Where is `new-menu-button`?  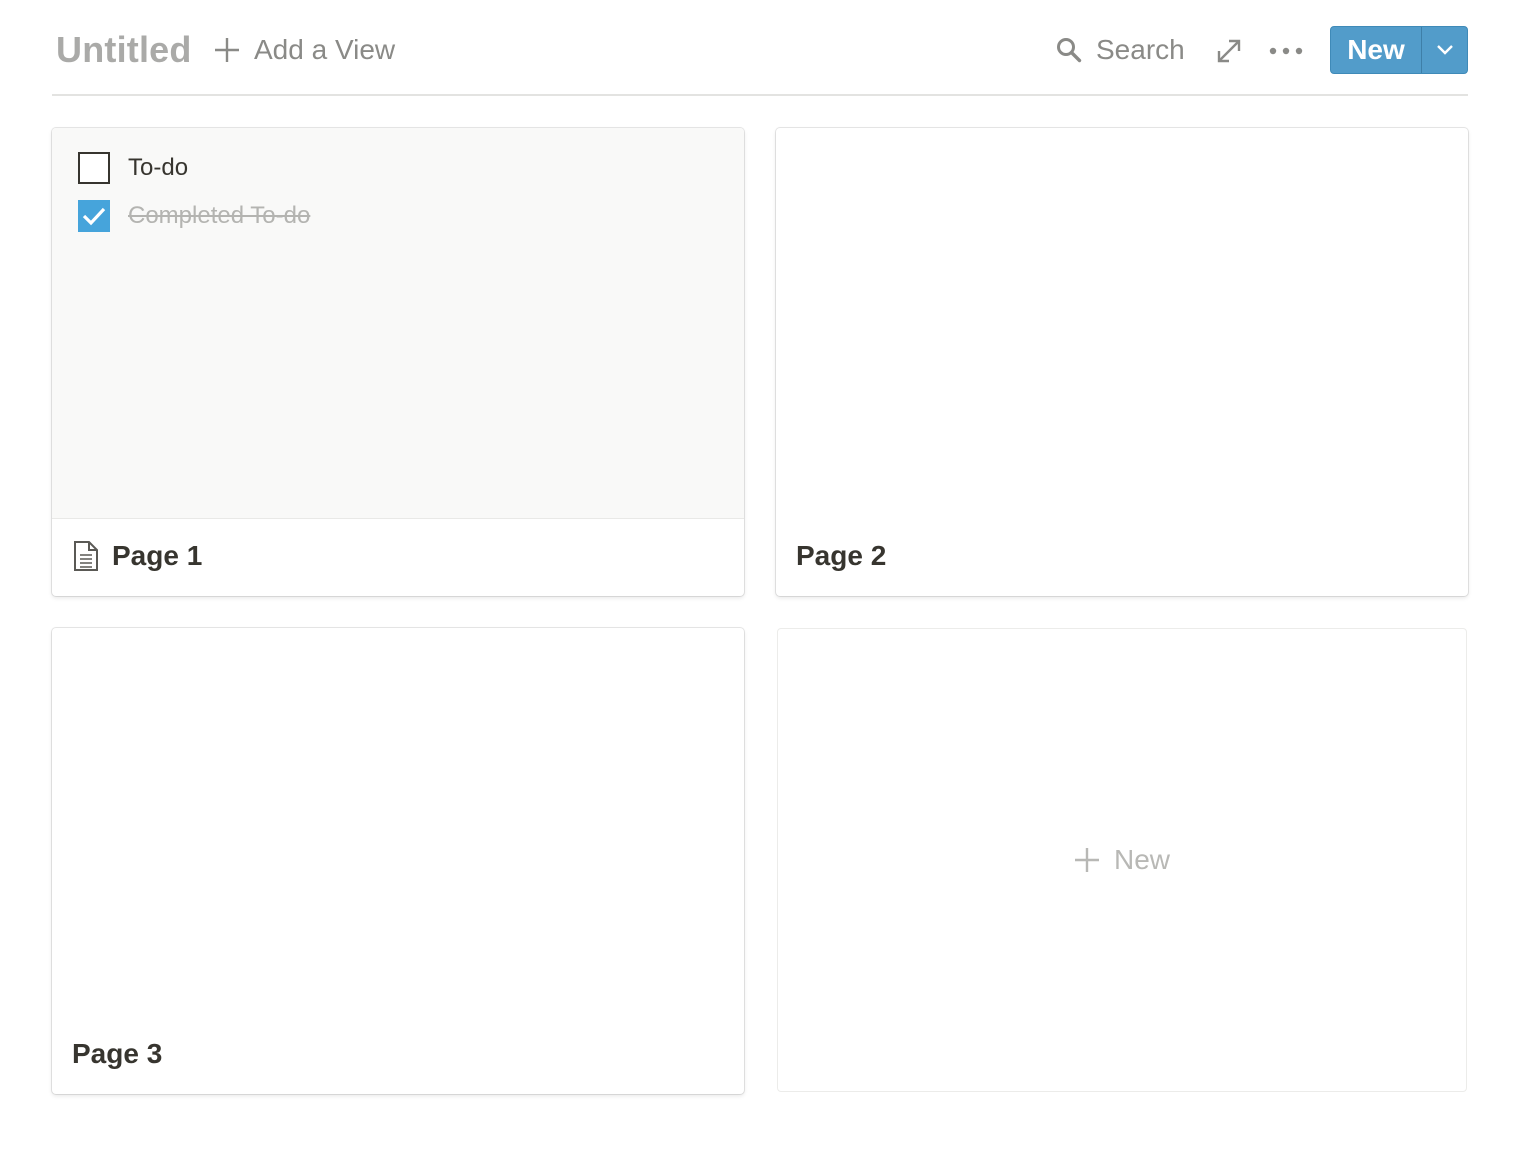 new-menu-button is located at coordinates (1444, 50).